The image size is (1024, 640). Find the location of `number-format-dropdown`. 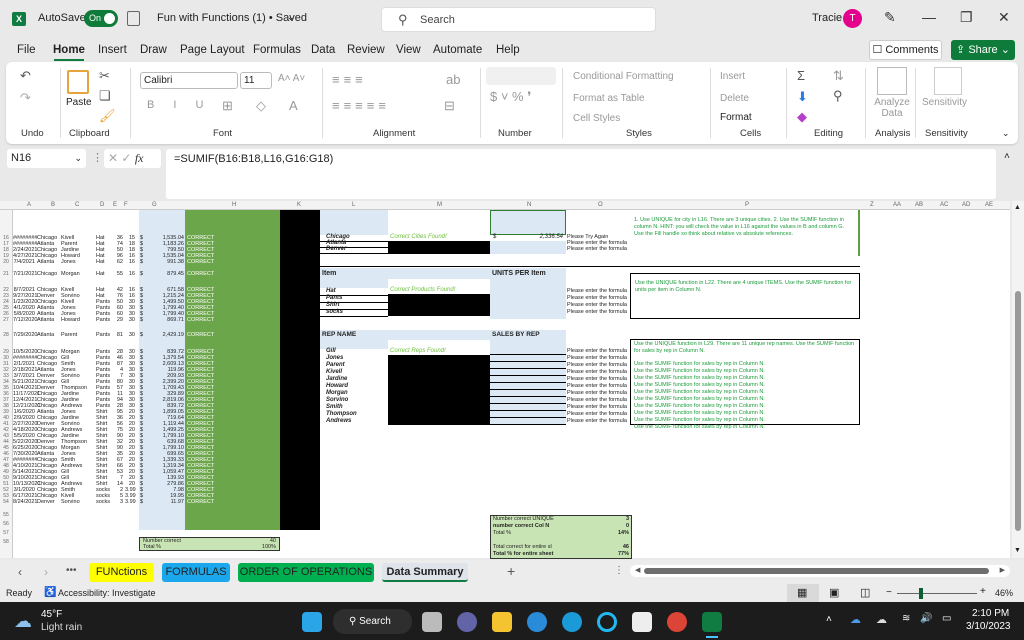

number-format-dropdown is located at coordinates (521, 76).